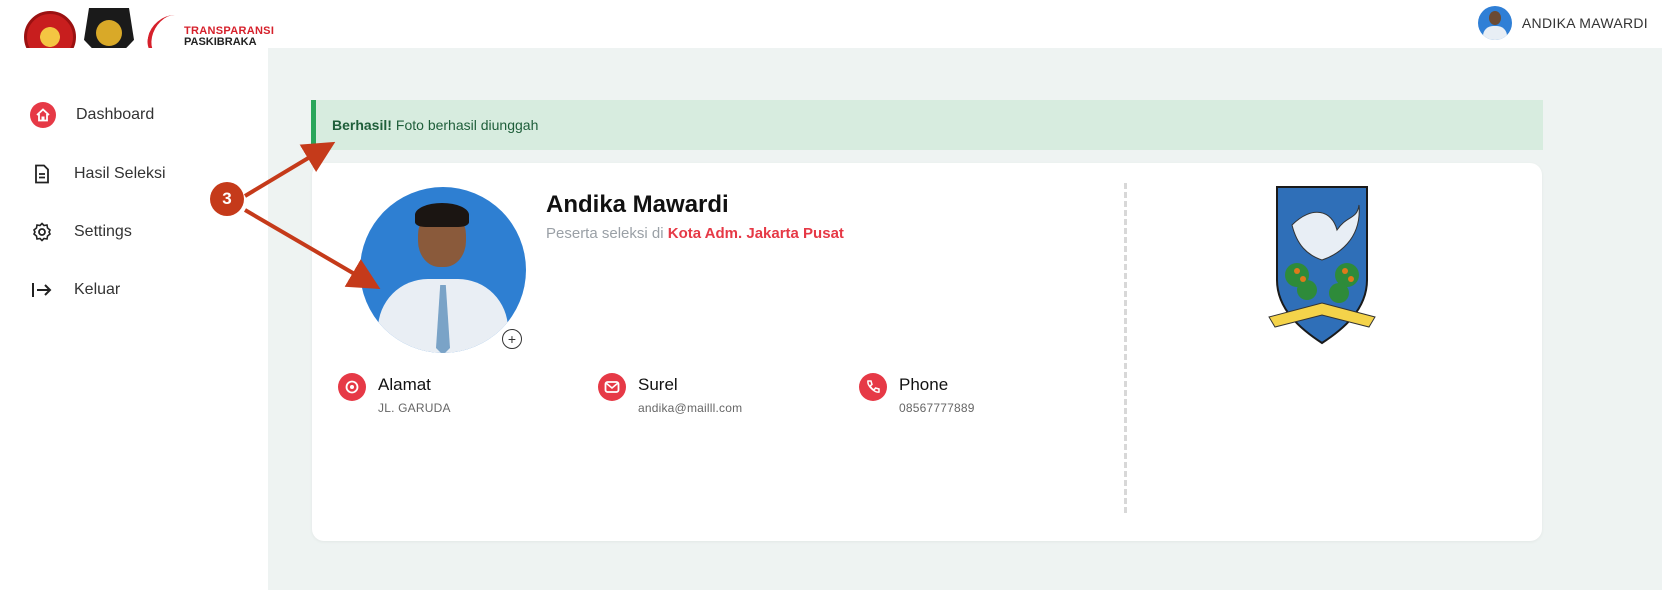 The image size is (1662, 590). I want to click on annotation-badge: 3, so click(227, 199).